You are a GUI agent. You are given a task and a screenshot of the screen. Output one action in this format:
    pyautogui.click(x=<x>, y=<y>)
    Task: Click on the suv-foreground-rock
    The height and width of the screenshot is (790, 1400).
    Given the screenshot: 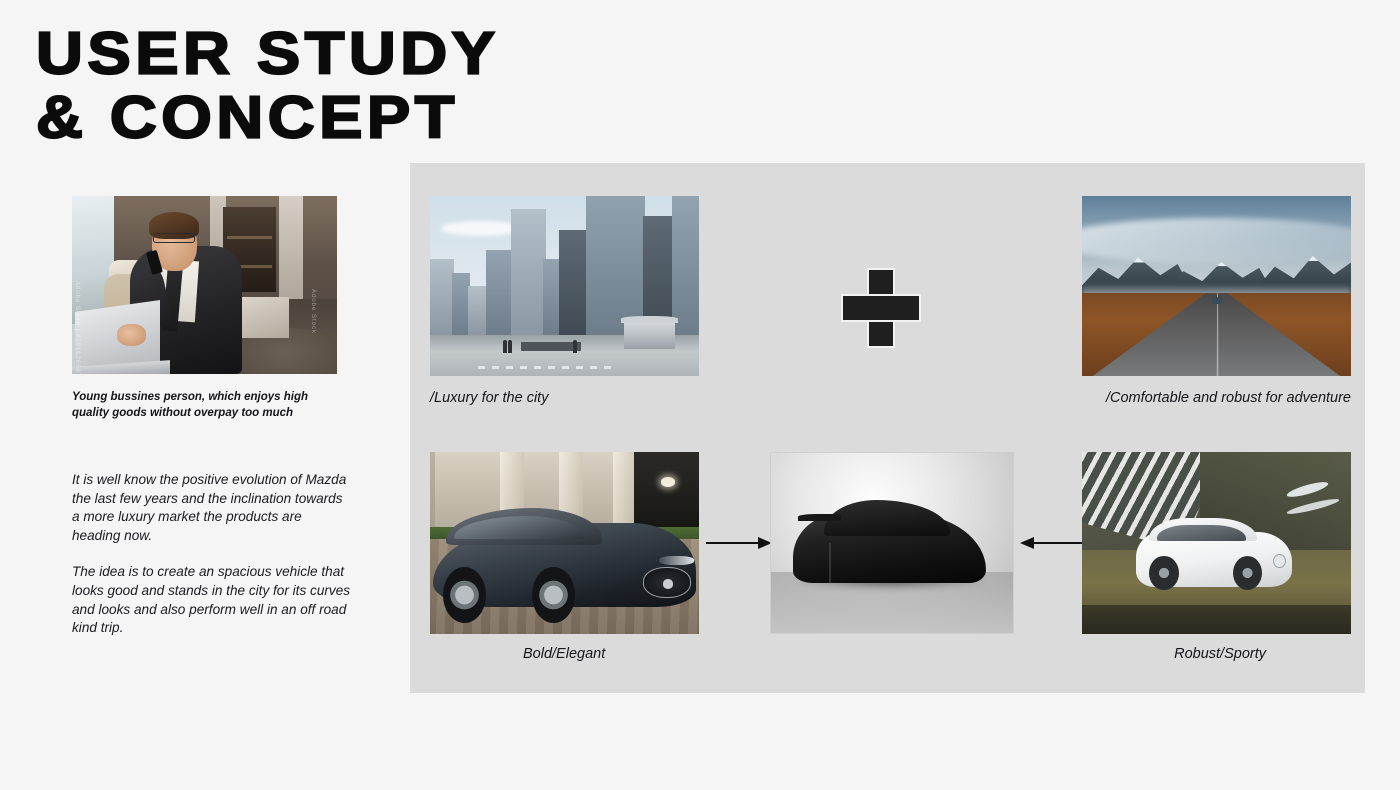 What is the action you would take?
    pyautogui.click(x=1216, y=619)
    